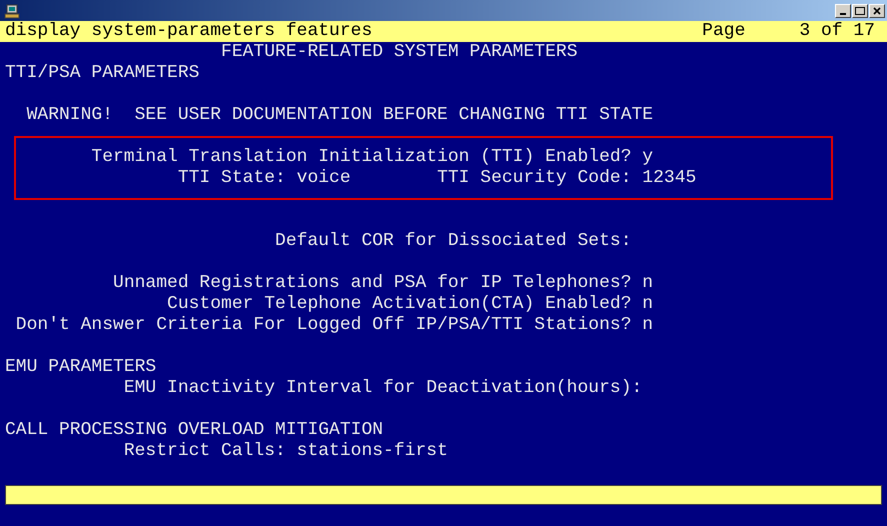 The image size is (887, 526). I want to click on field-value: 12345, so click(669, 178).